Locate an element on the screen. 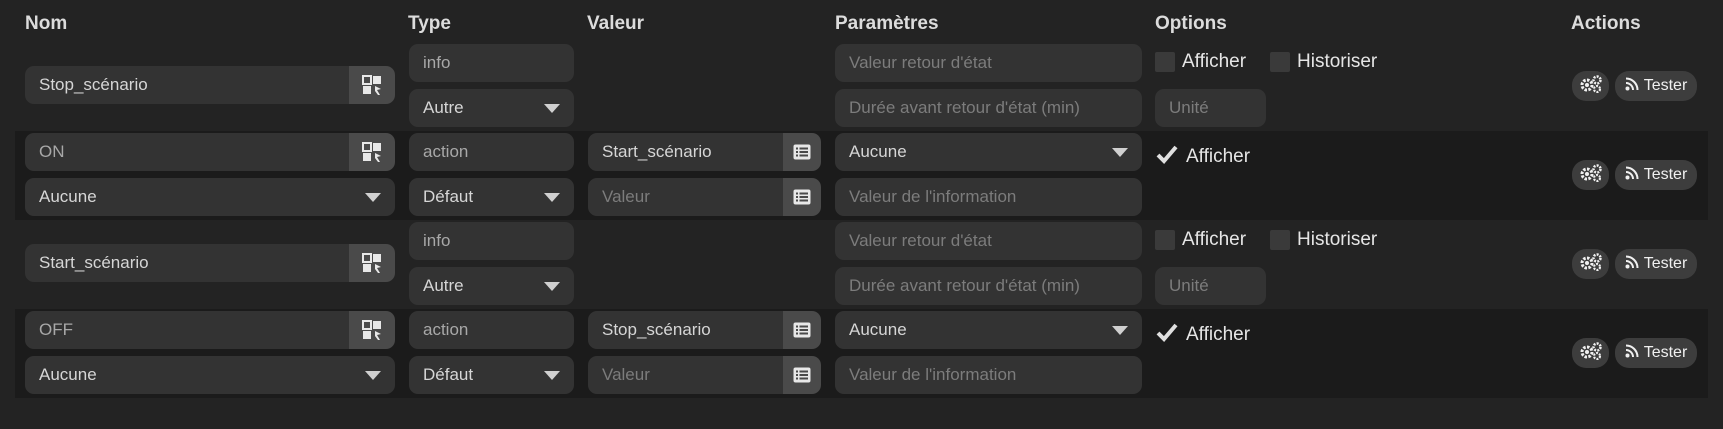 This screenshot has height=429, width=1723. header-options: Options is located at coordinates (1191, 23).